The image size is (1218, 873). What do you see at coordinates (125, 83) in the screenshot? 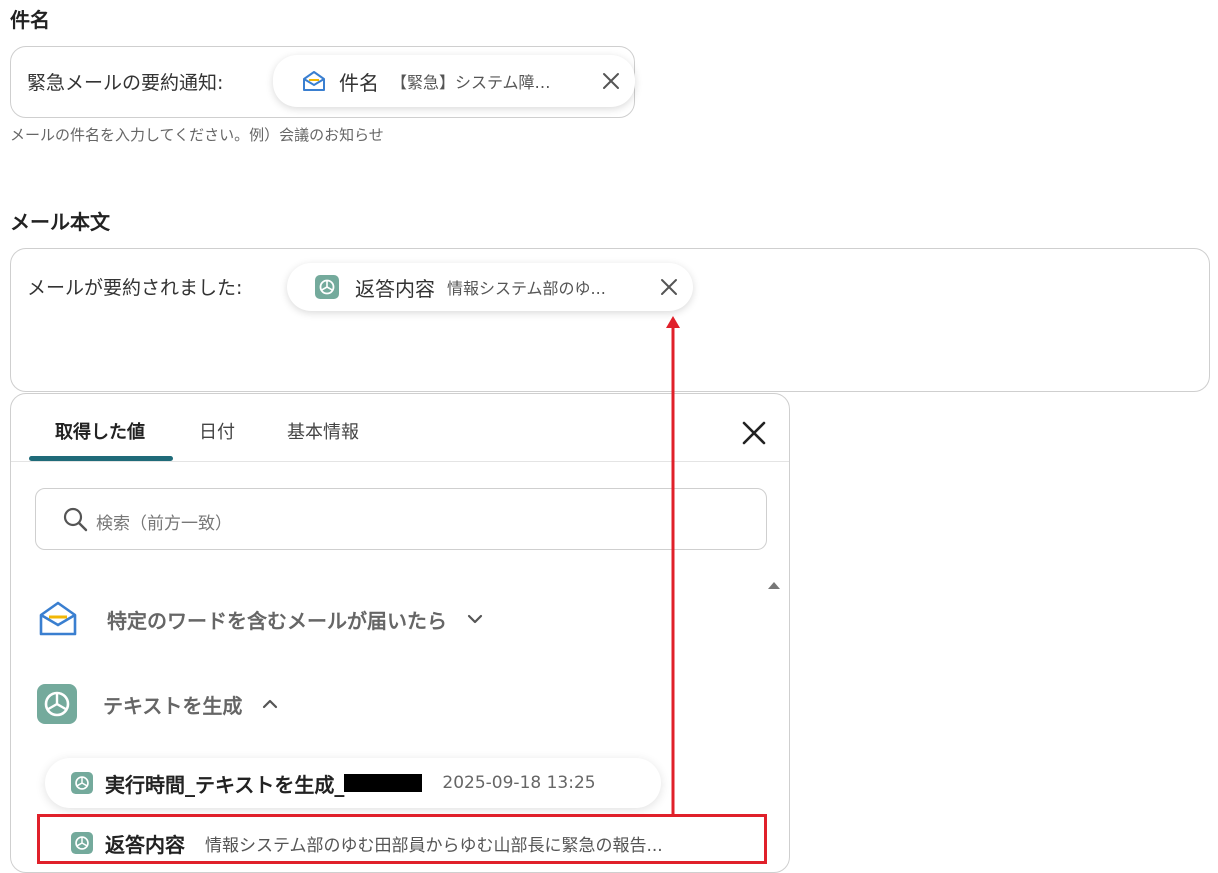
I see `subject-prefix-text: 緊急メールの要約通知:` at bounding box center [125, 83].